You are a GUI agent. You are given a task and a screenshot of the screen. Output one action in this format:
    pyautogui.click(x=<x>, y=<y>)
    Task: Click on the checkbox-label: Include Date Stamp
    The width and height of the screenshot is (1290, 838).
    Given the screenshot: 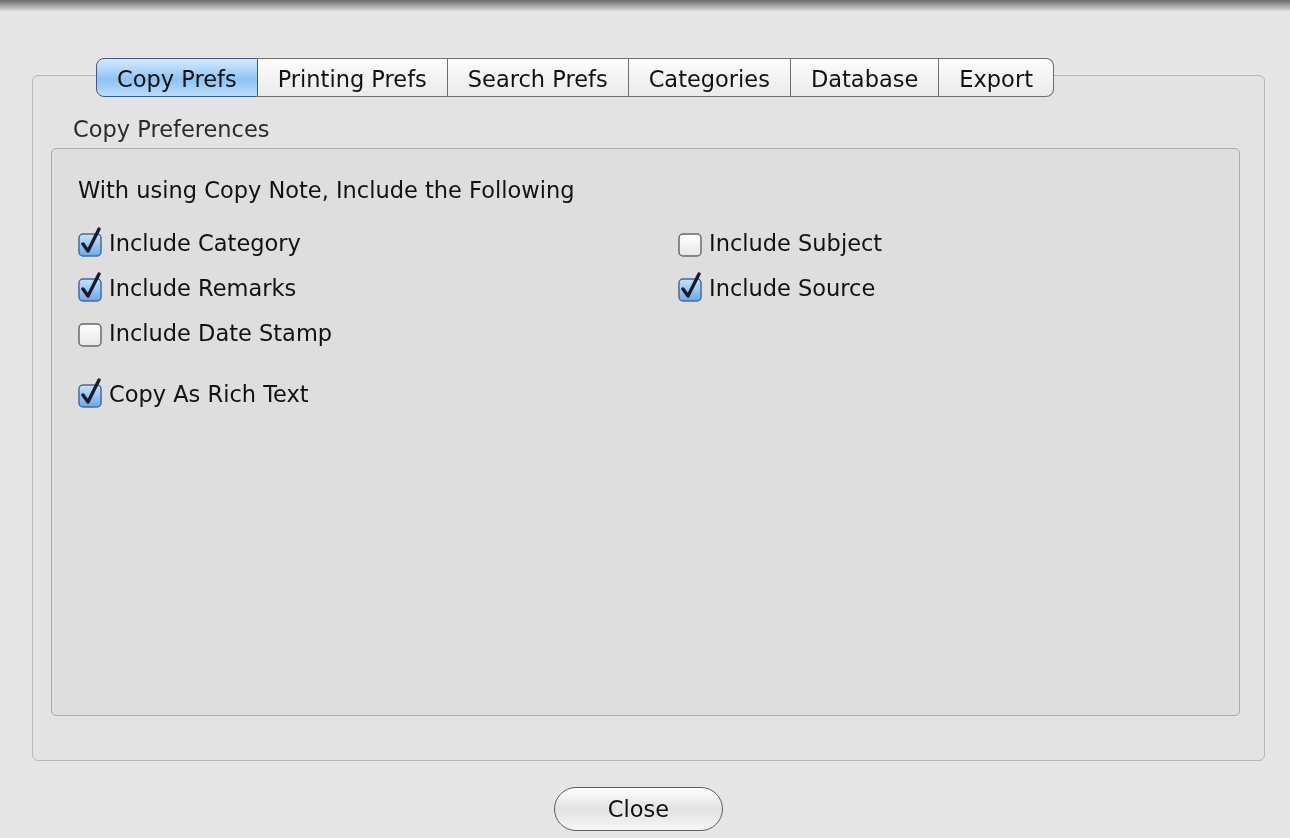 What is the action you would take?
    pyautogui.click(x=221, y=333)
    